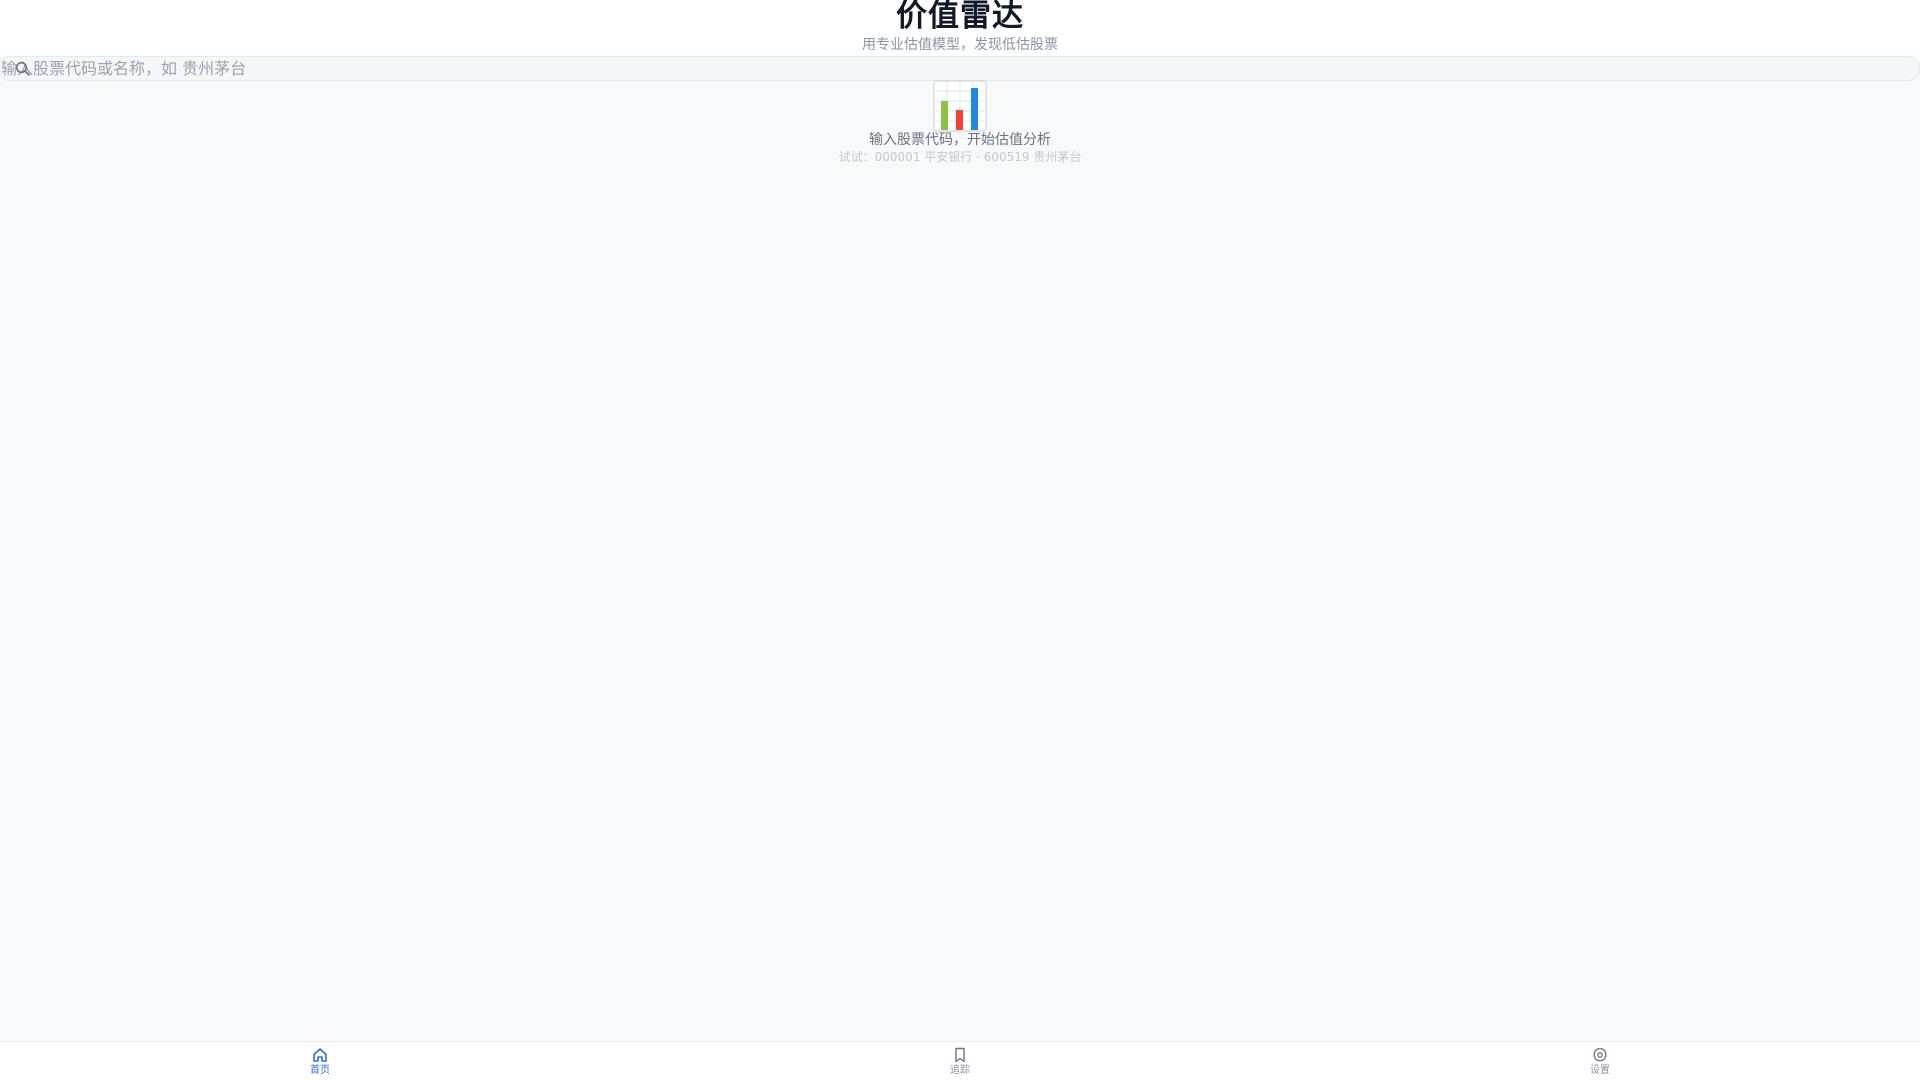  I want to click on empty-state-title: 输入股票代码，开始估值分析, so click(960, 140).